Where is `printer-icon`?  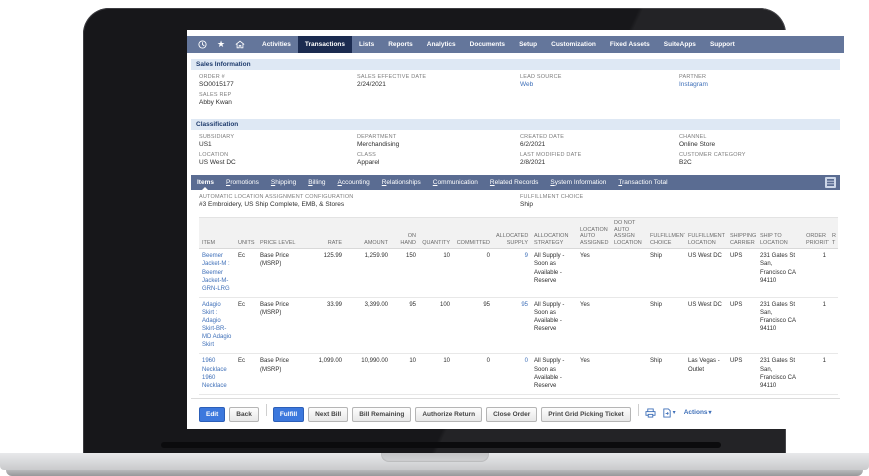
printer-icon is located at coordinates (650, 413).